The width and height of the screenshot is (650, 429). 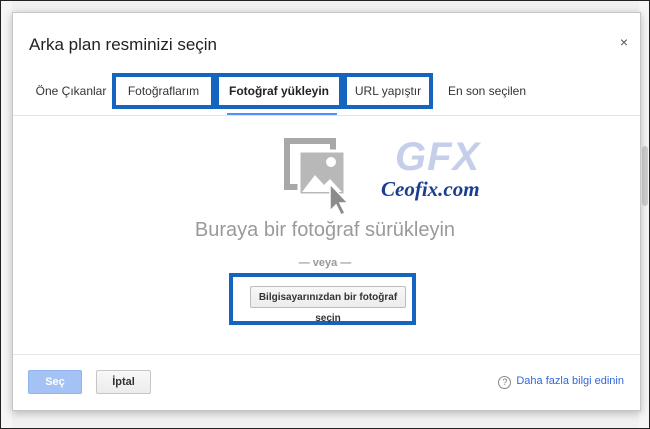 I want to click on tab-recently-selected: En son seçilen, so click(x=487, y=91).